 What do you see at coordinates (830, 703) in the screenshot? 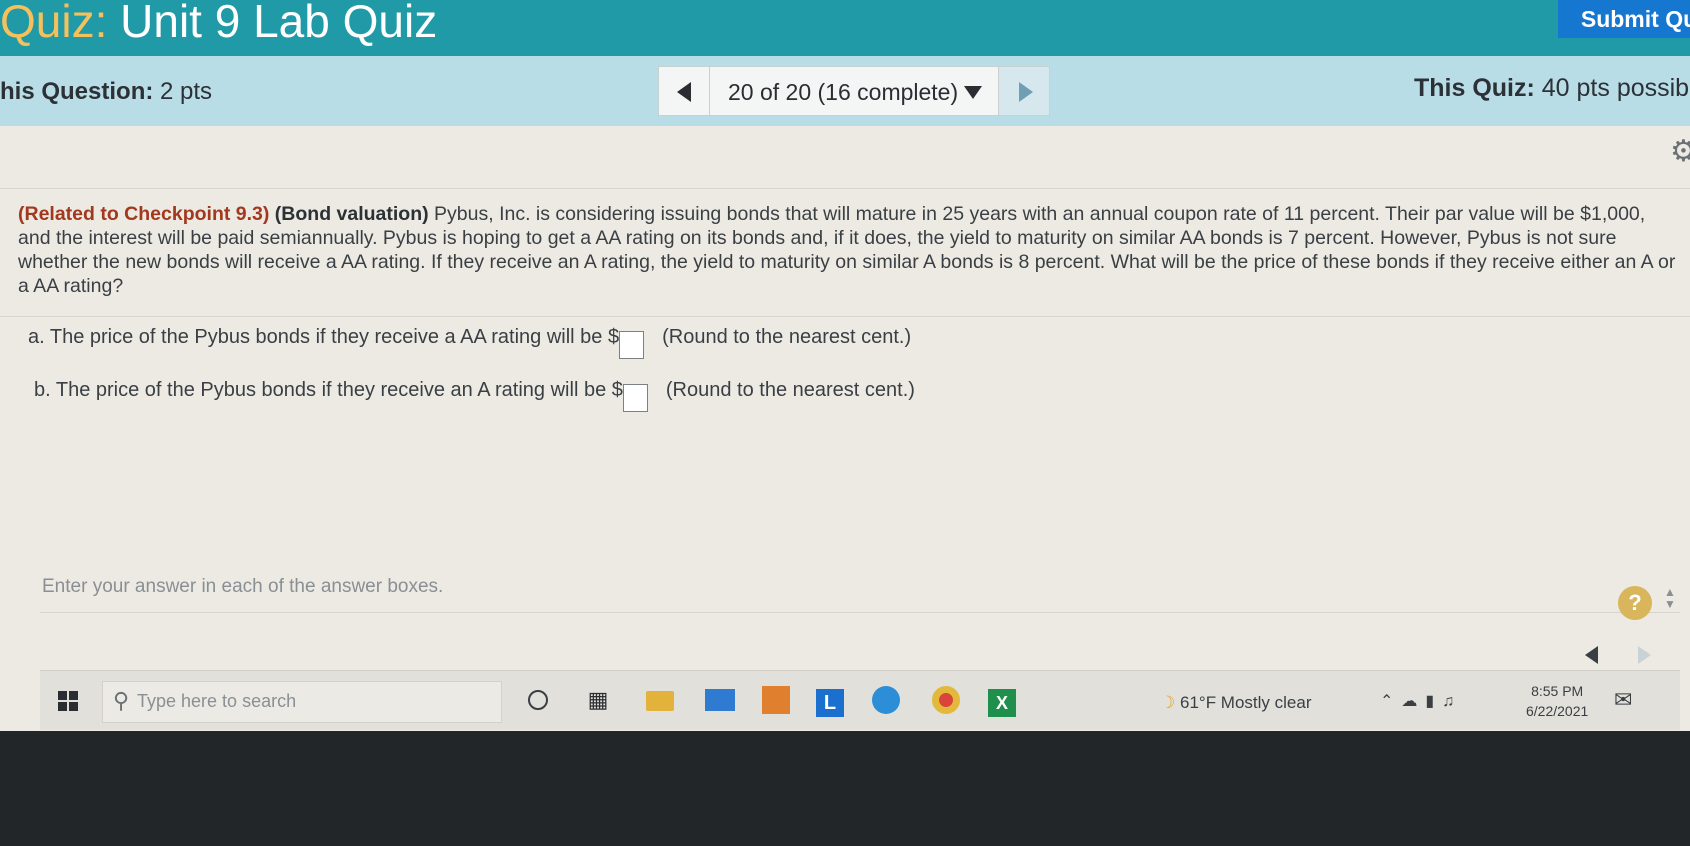
I see `l-app-label: L` at bounding box center [830, 703].